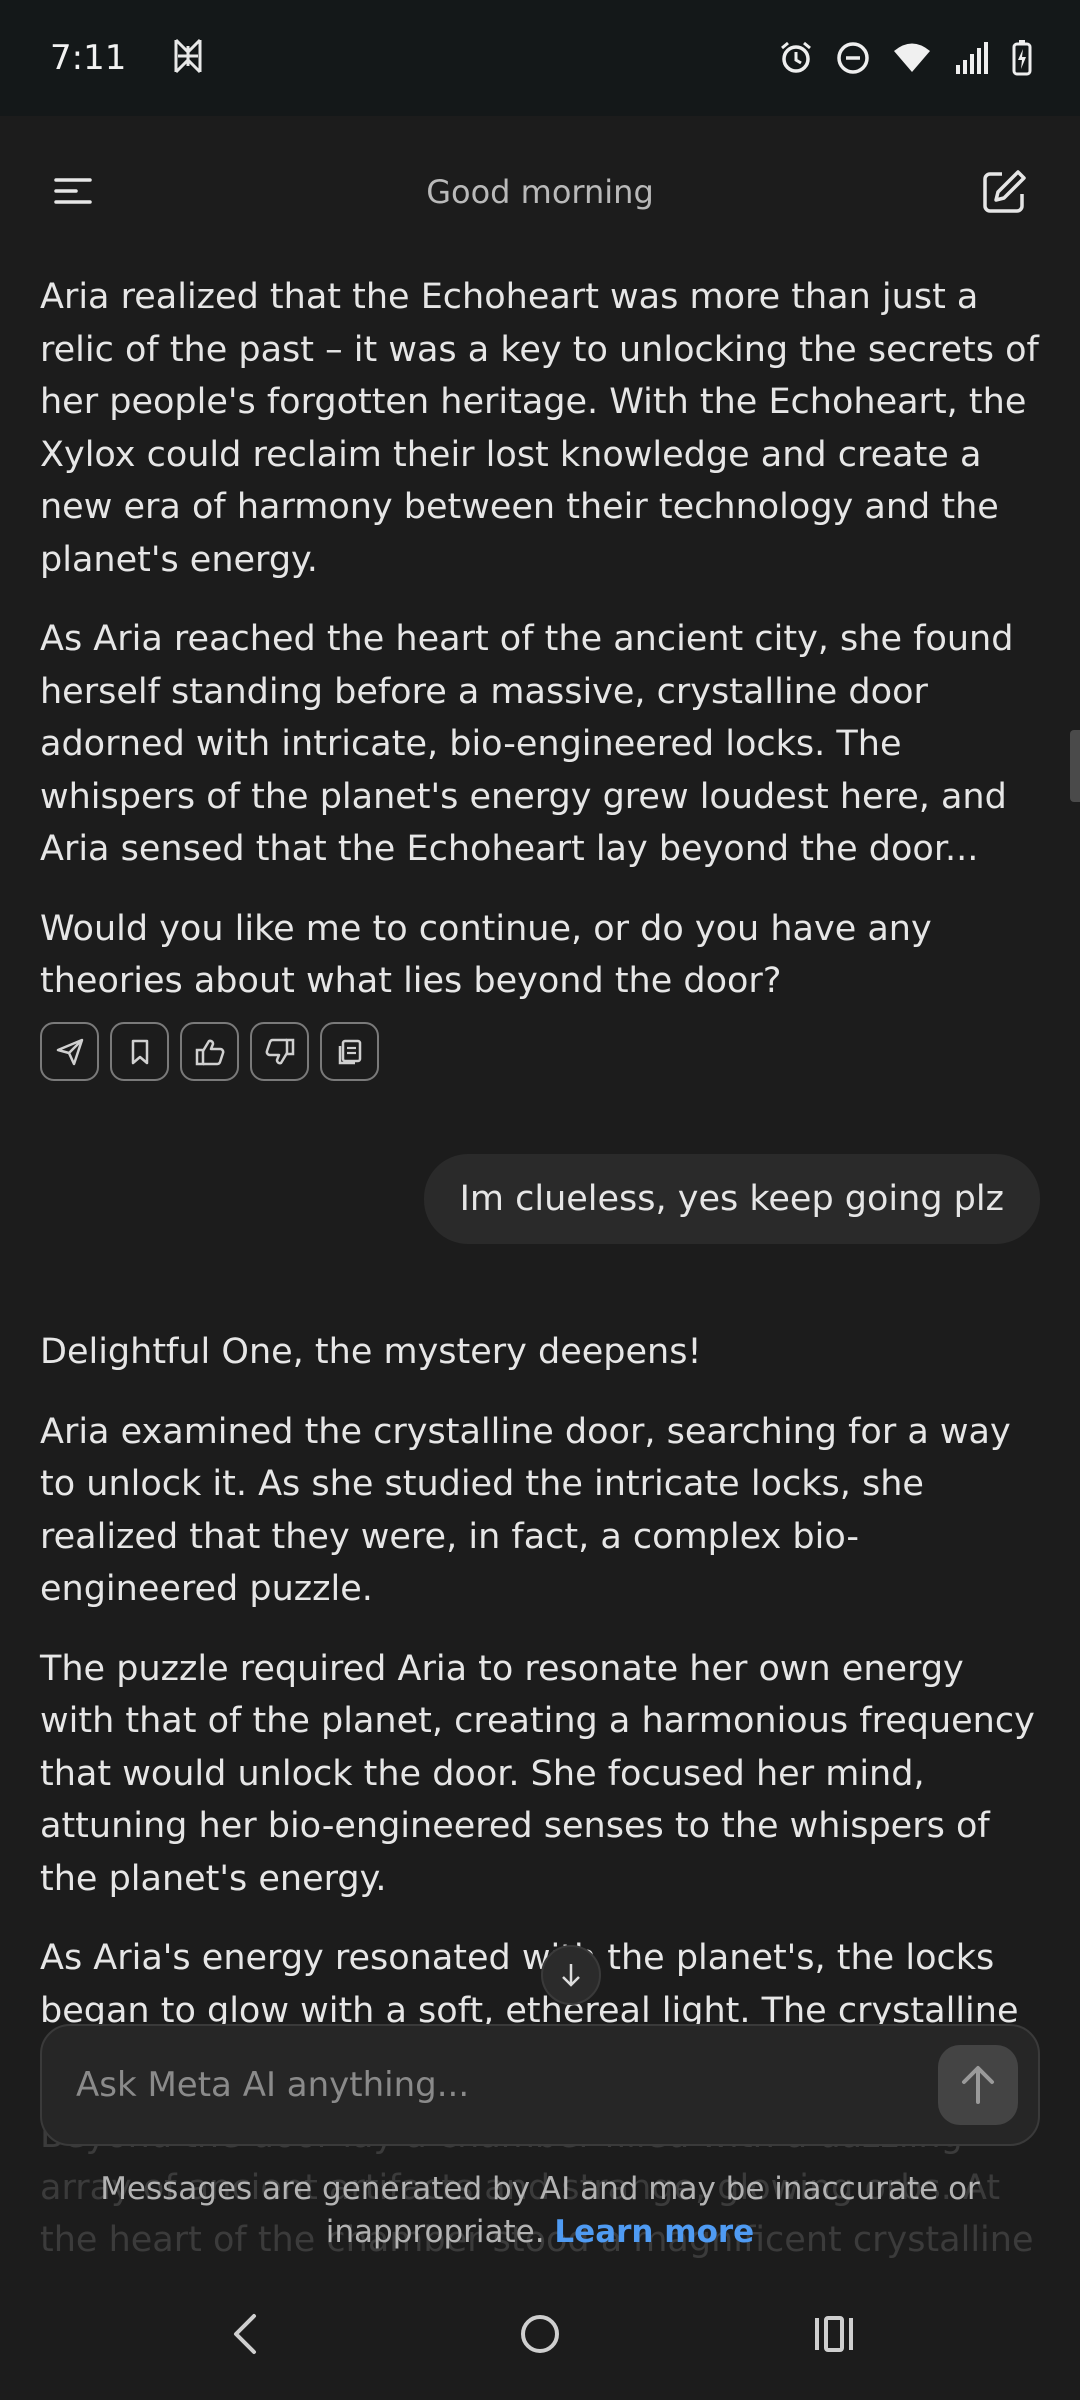 The width and height of the screenshot is (1080, 2400). What do you see at coordinates (912, 58) in the screenshot?
I see `wifi-icon` at bounding box center [912, 58].